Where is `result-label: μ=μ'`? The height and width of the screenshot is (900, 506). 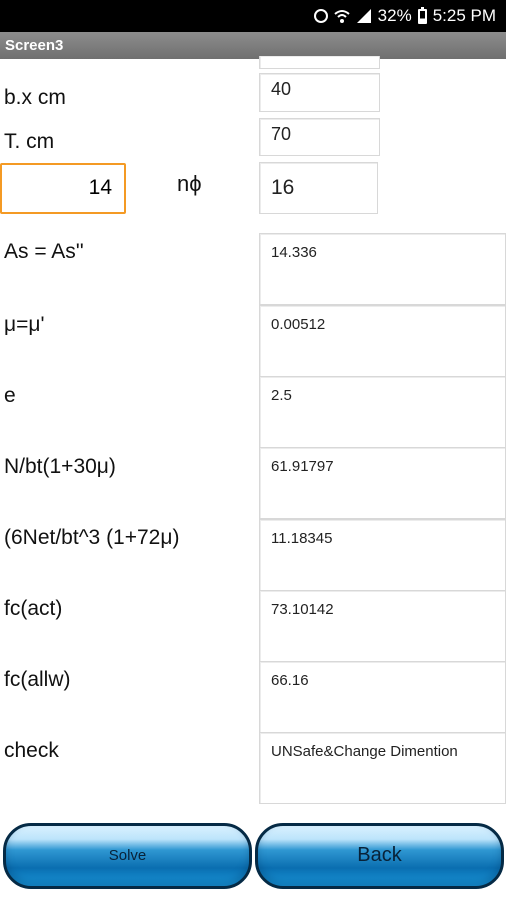 result-label: μ=μ' is located at coordinates (24, 324).